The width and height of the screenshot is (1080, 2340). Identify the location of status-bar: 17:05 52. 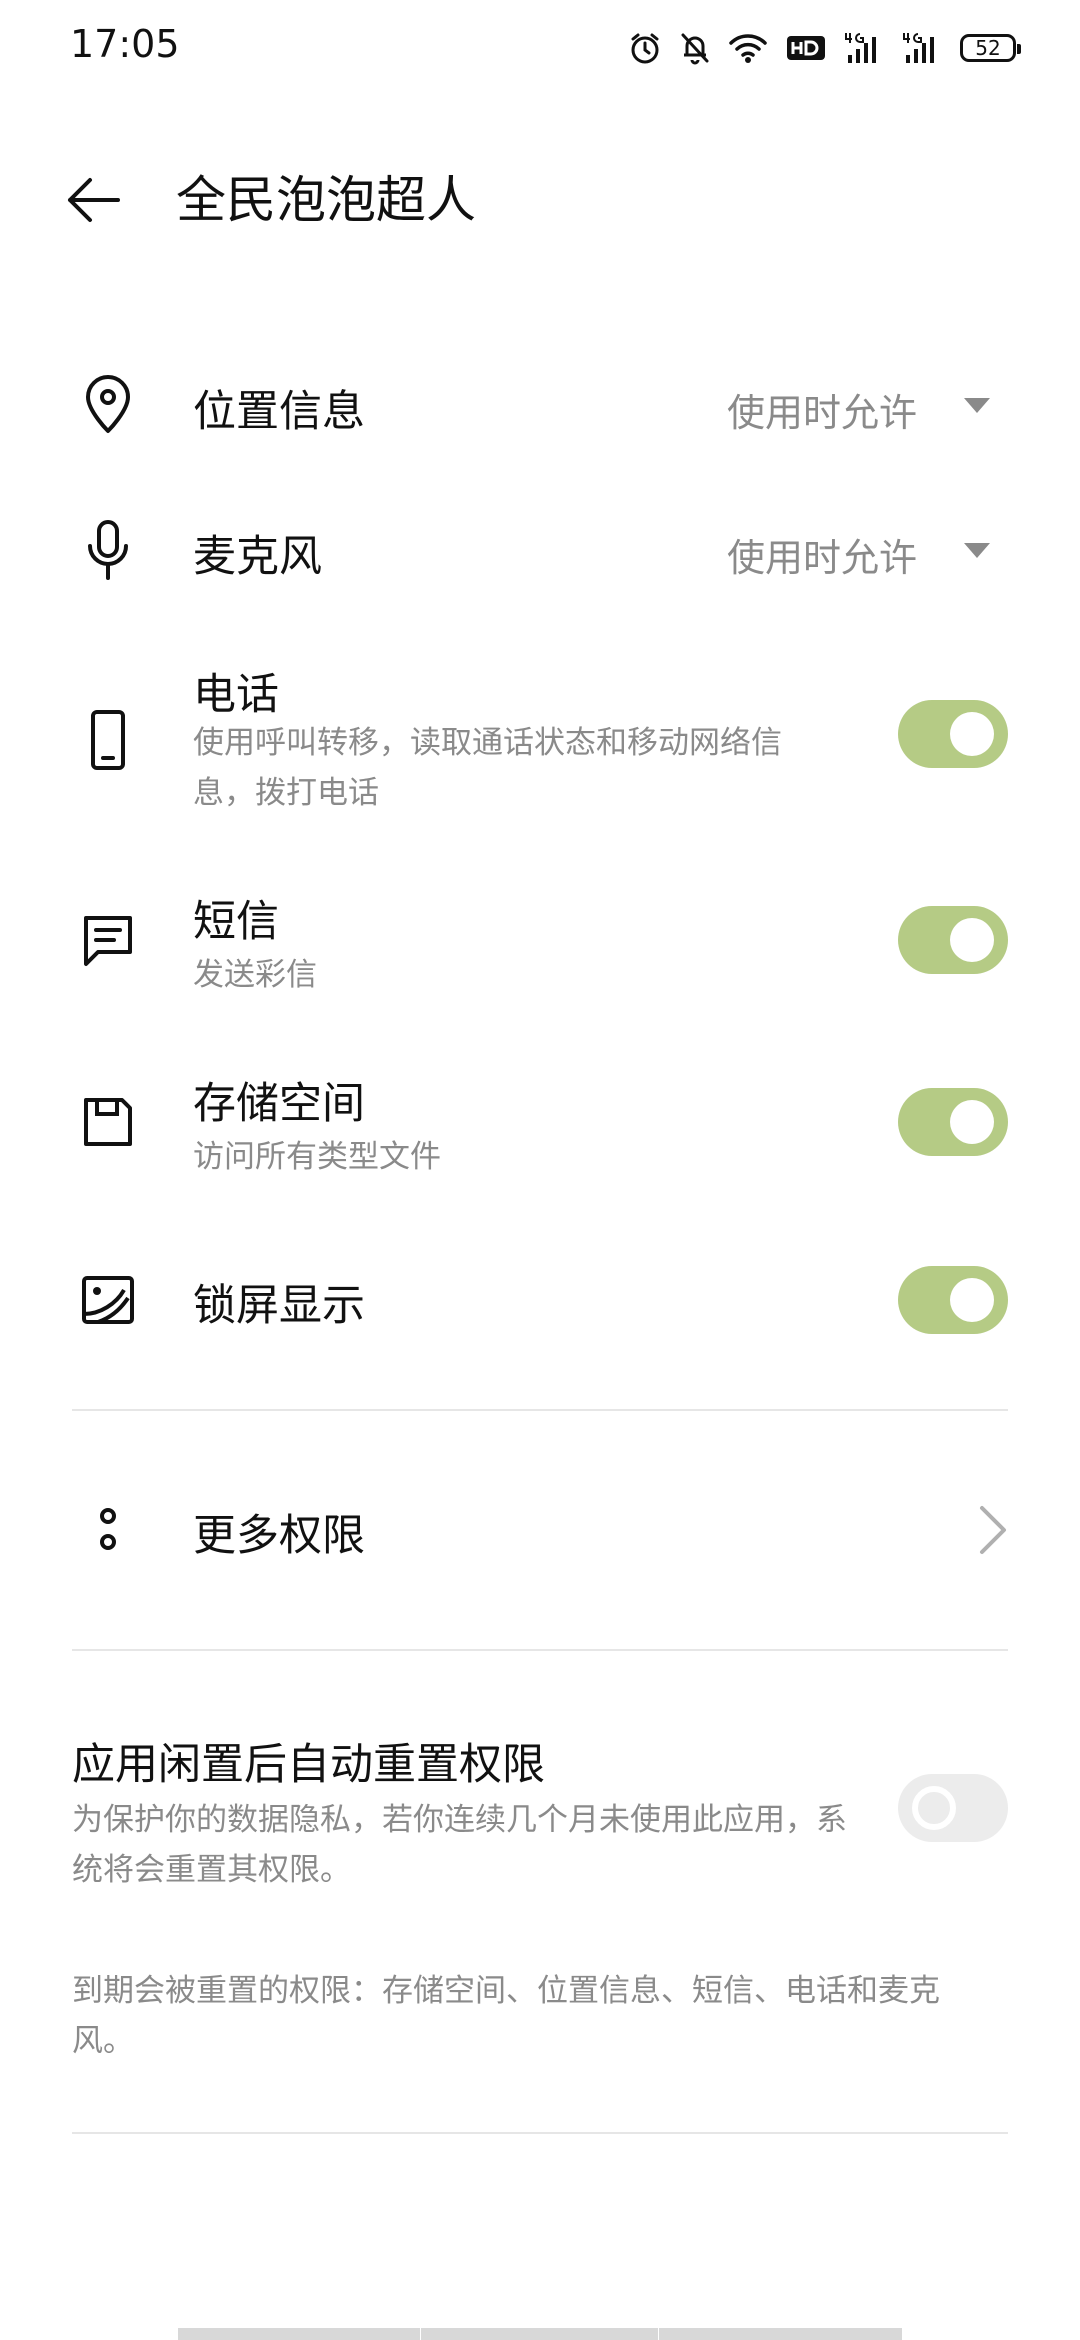
(540, 48).